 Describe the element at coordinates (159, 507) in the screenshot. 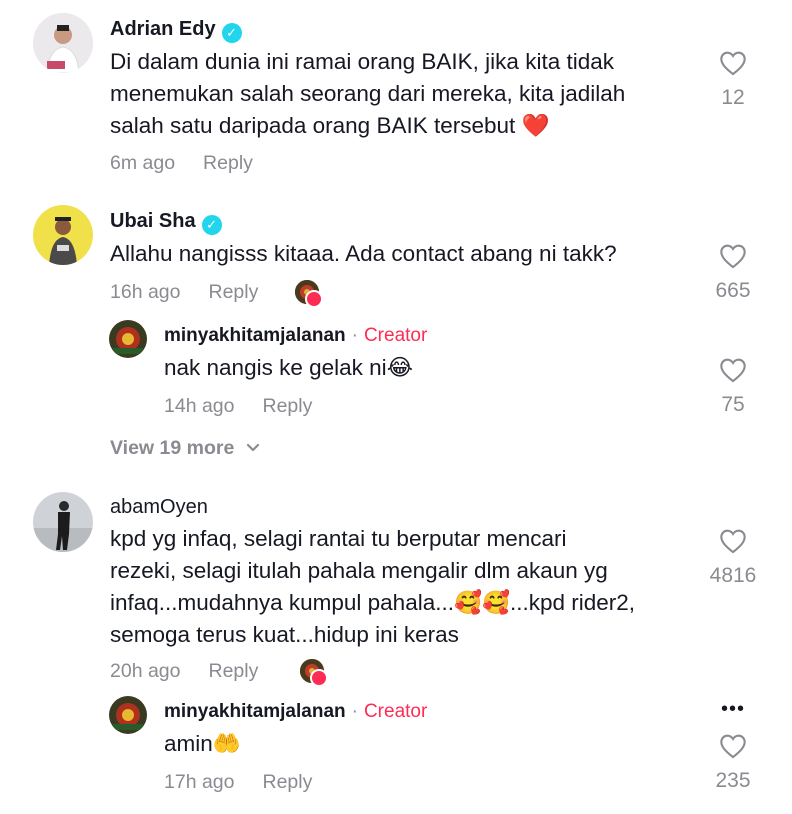

I see `comment-username: abamOyen` at that location.